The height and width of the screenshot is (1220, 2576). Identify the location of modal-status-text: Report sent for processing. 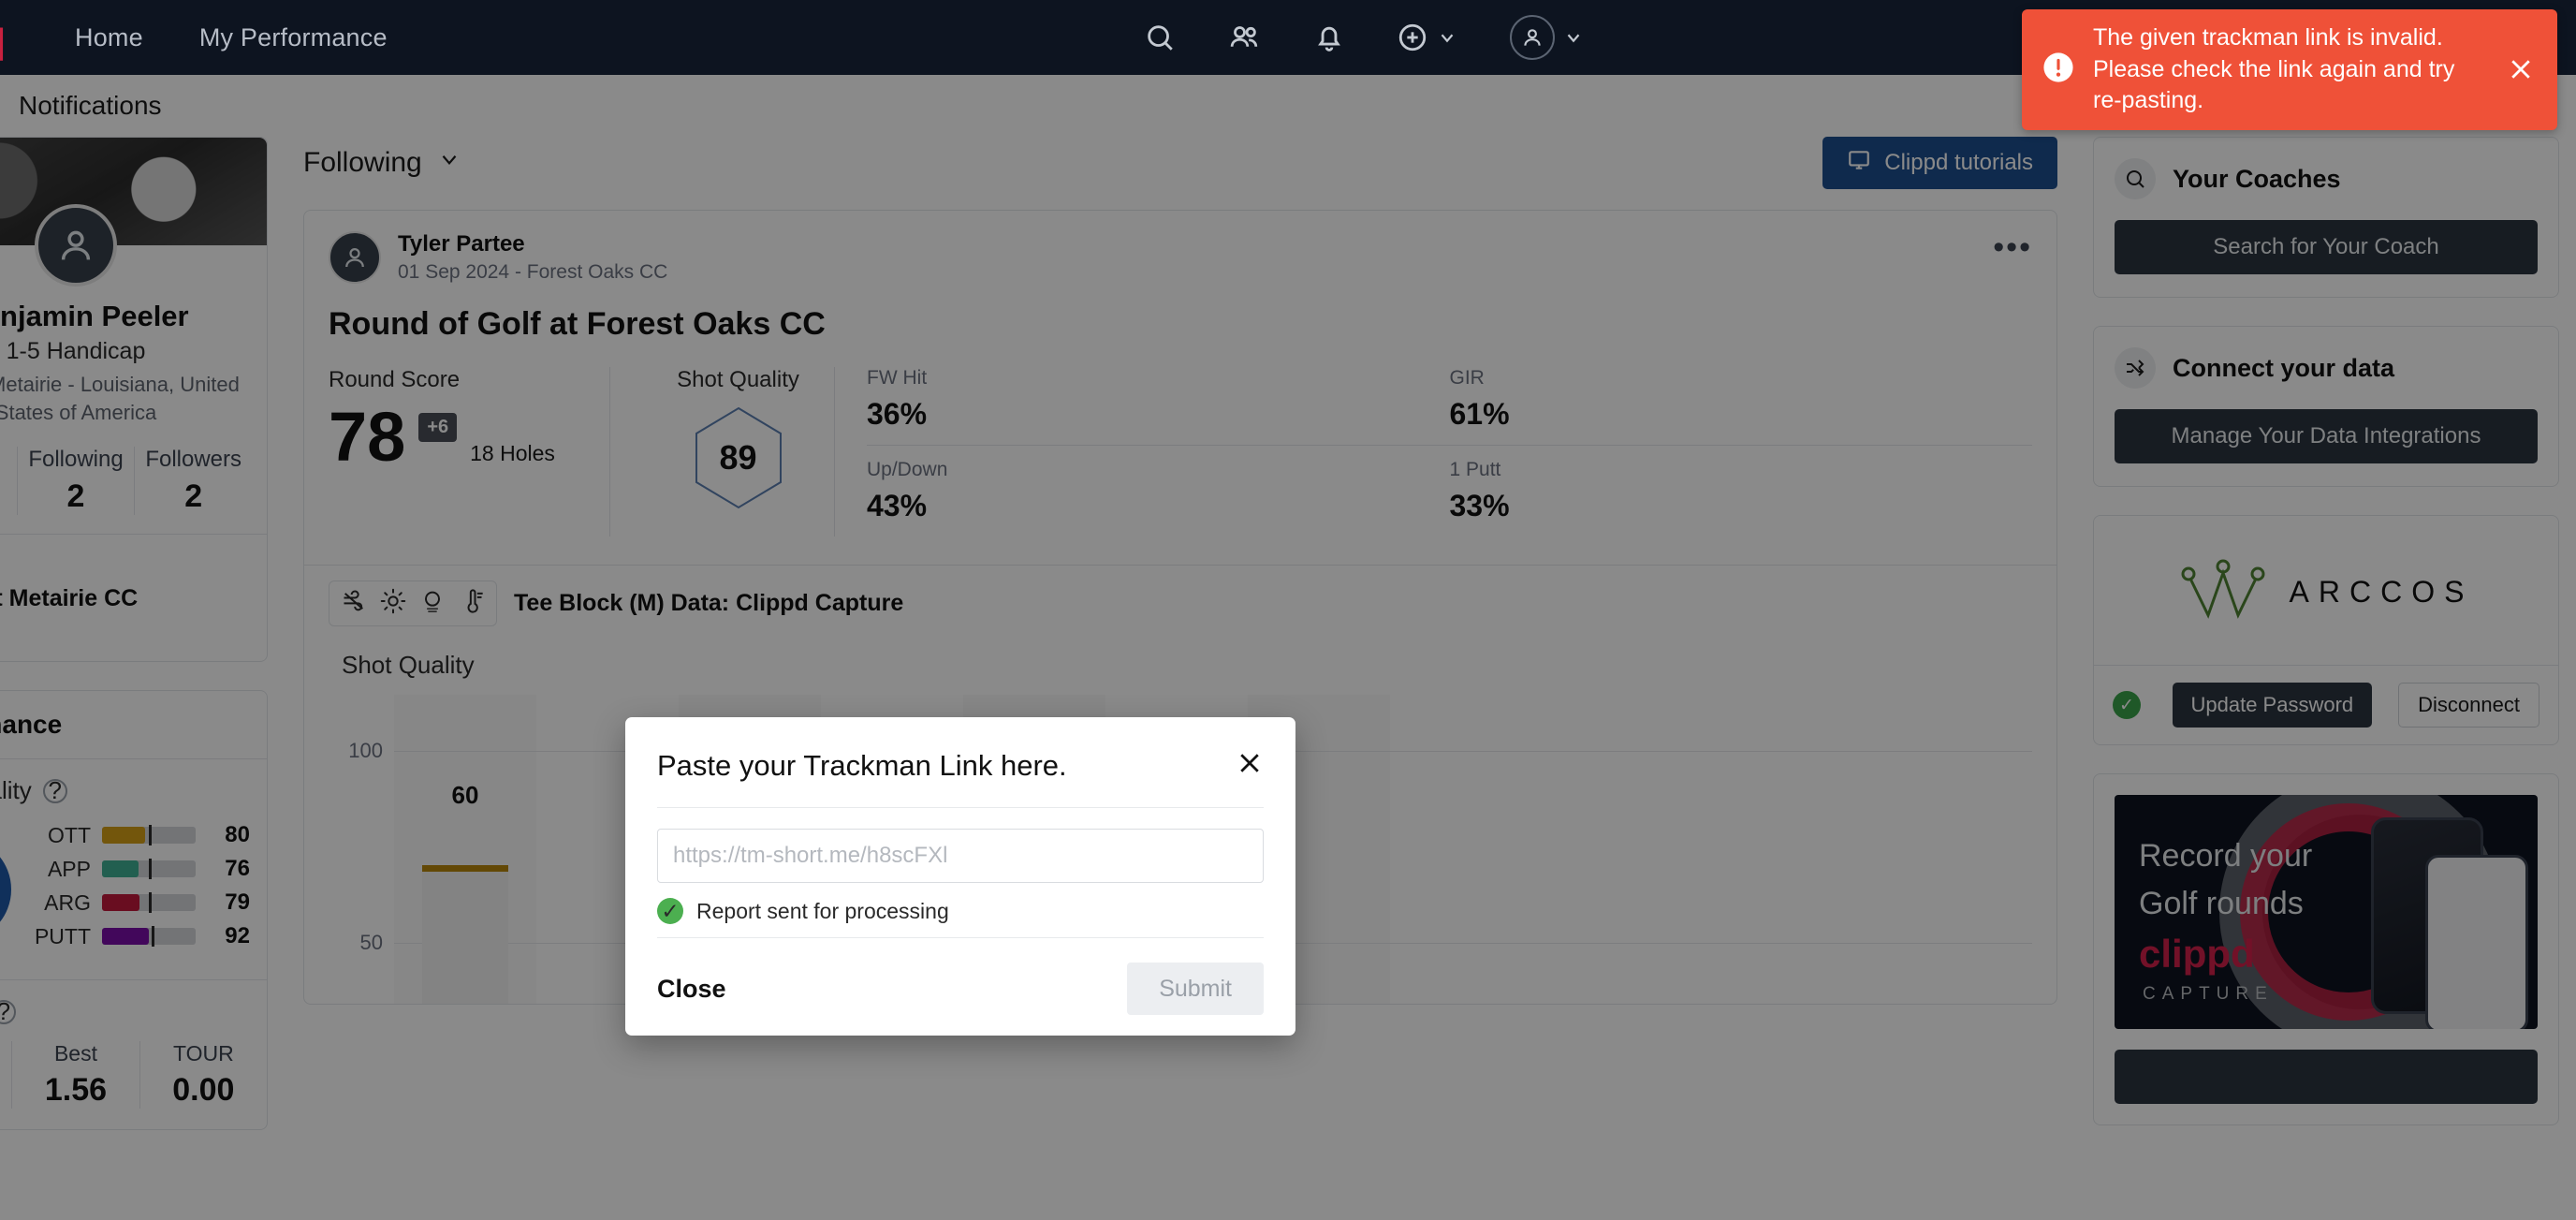
(822, 910).